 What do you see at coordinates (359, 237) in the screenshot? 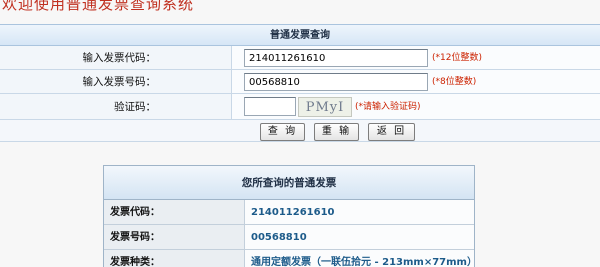
I see `result-row-value: 00568810` at bounding box center [359, 237].